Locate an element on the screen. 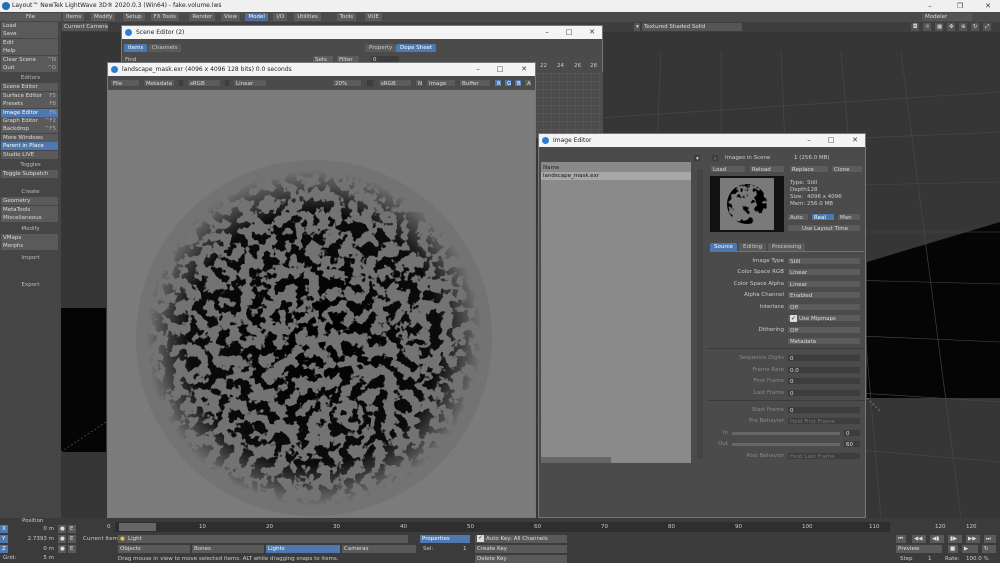 The image size is (1000, 563). left-btn-metatools: MetaTools is located at coordinates (29, 209).